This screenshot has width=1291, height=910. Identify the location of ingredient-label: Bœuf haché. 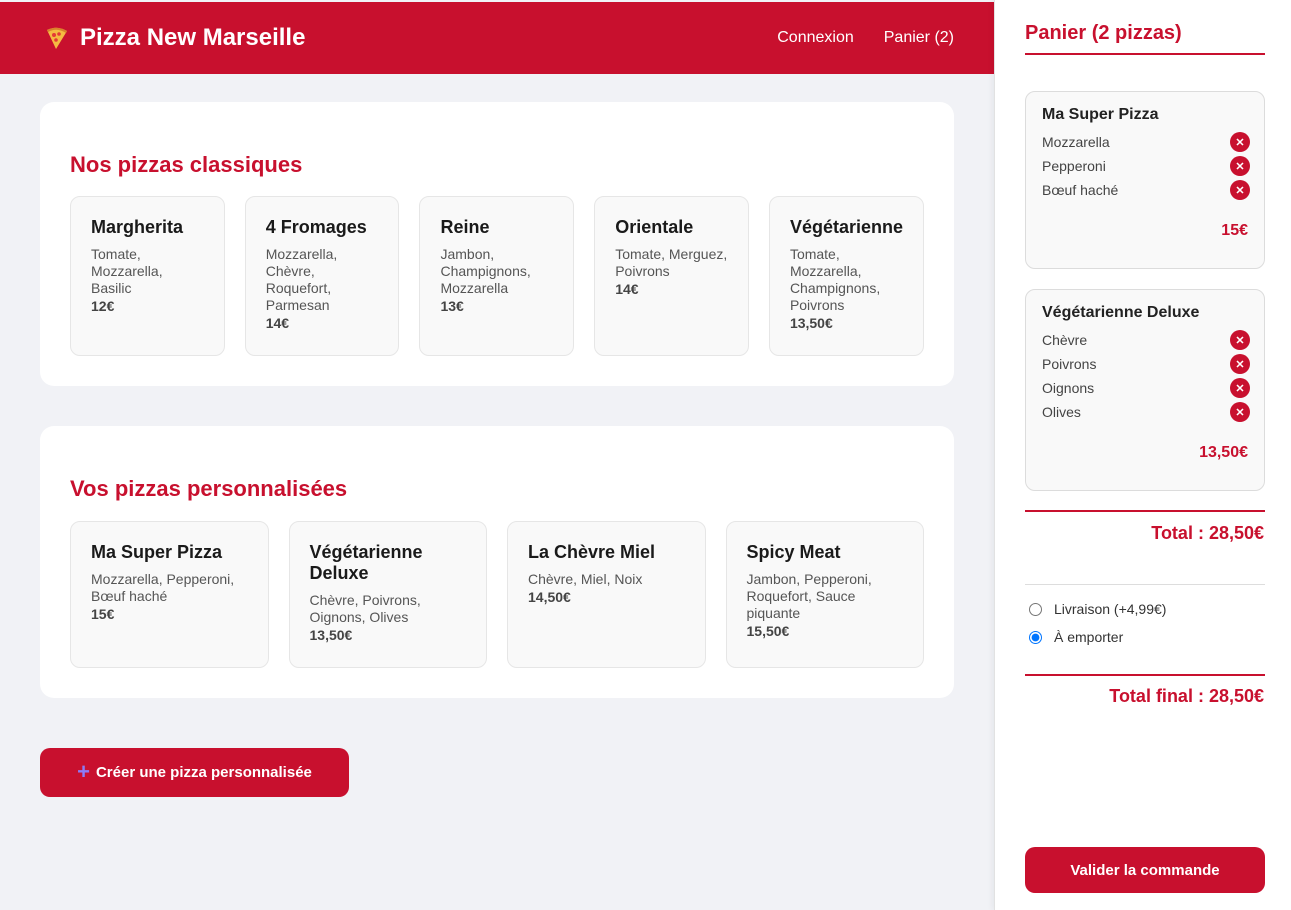
(1080, 190).